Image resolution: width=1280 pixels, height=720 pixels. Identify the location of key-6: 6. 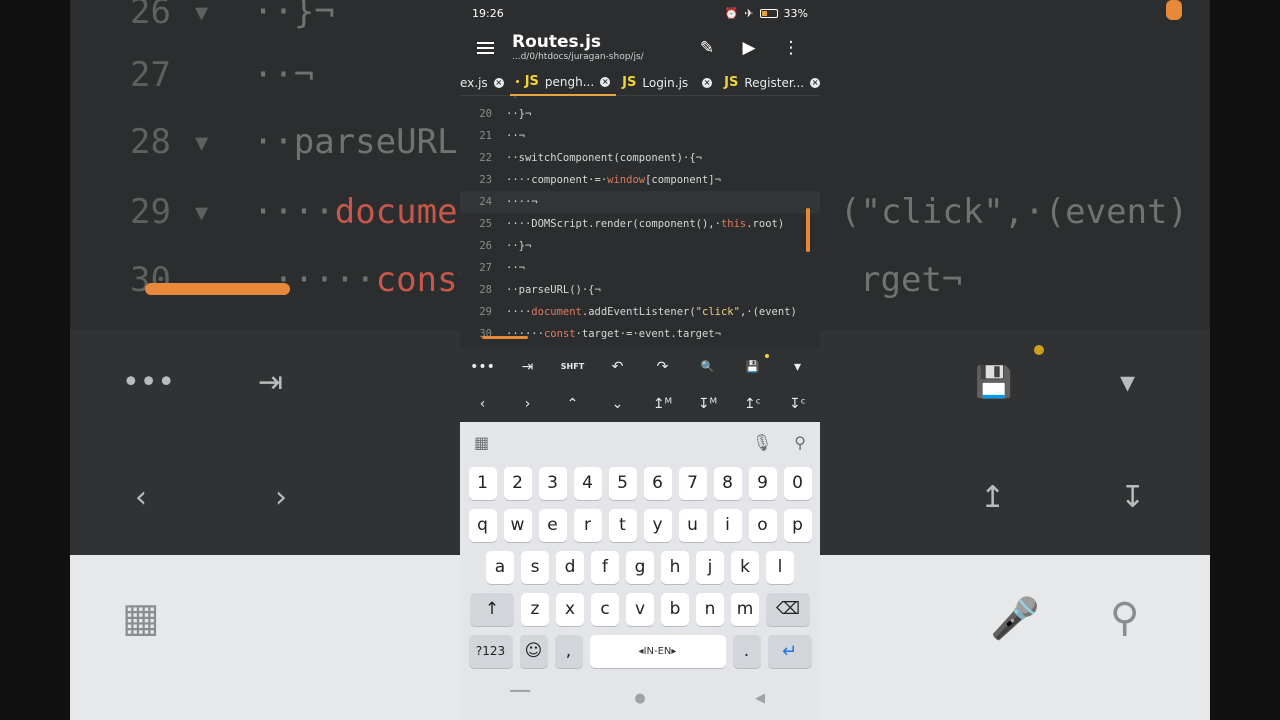
(657, 483).